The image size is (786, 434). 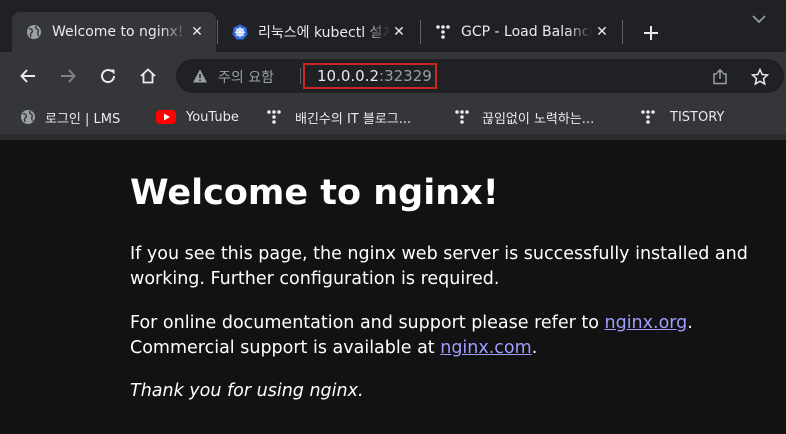 I want to click on tab-welcome-nginx: Welcome to nginx! ✕, so click(x=114, y=32).